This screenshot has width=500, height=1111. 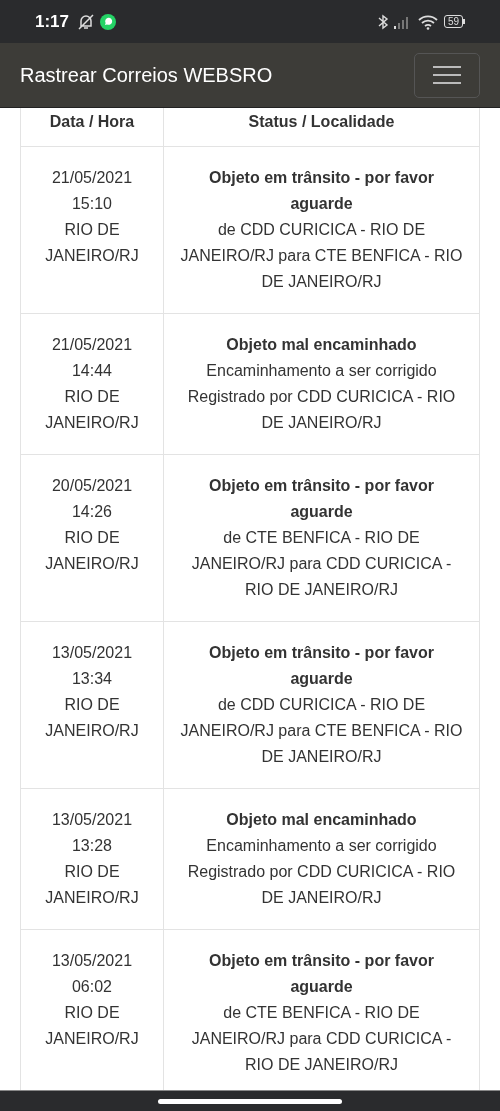 I want to click on column-header: Status / Localidade, so click(x=321, y=122).